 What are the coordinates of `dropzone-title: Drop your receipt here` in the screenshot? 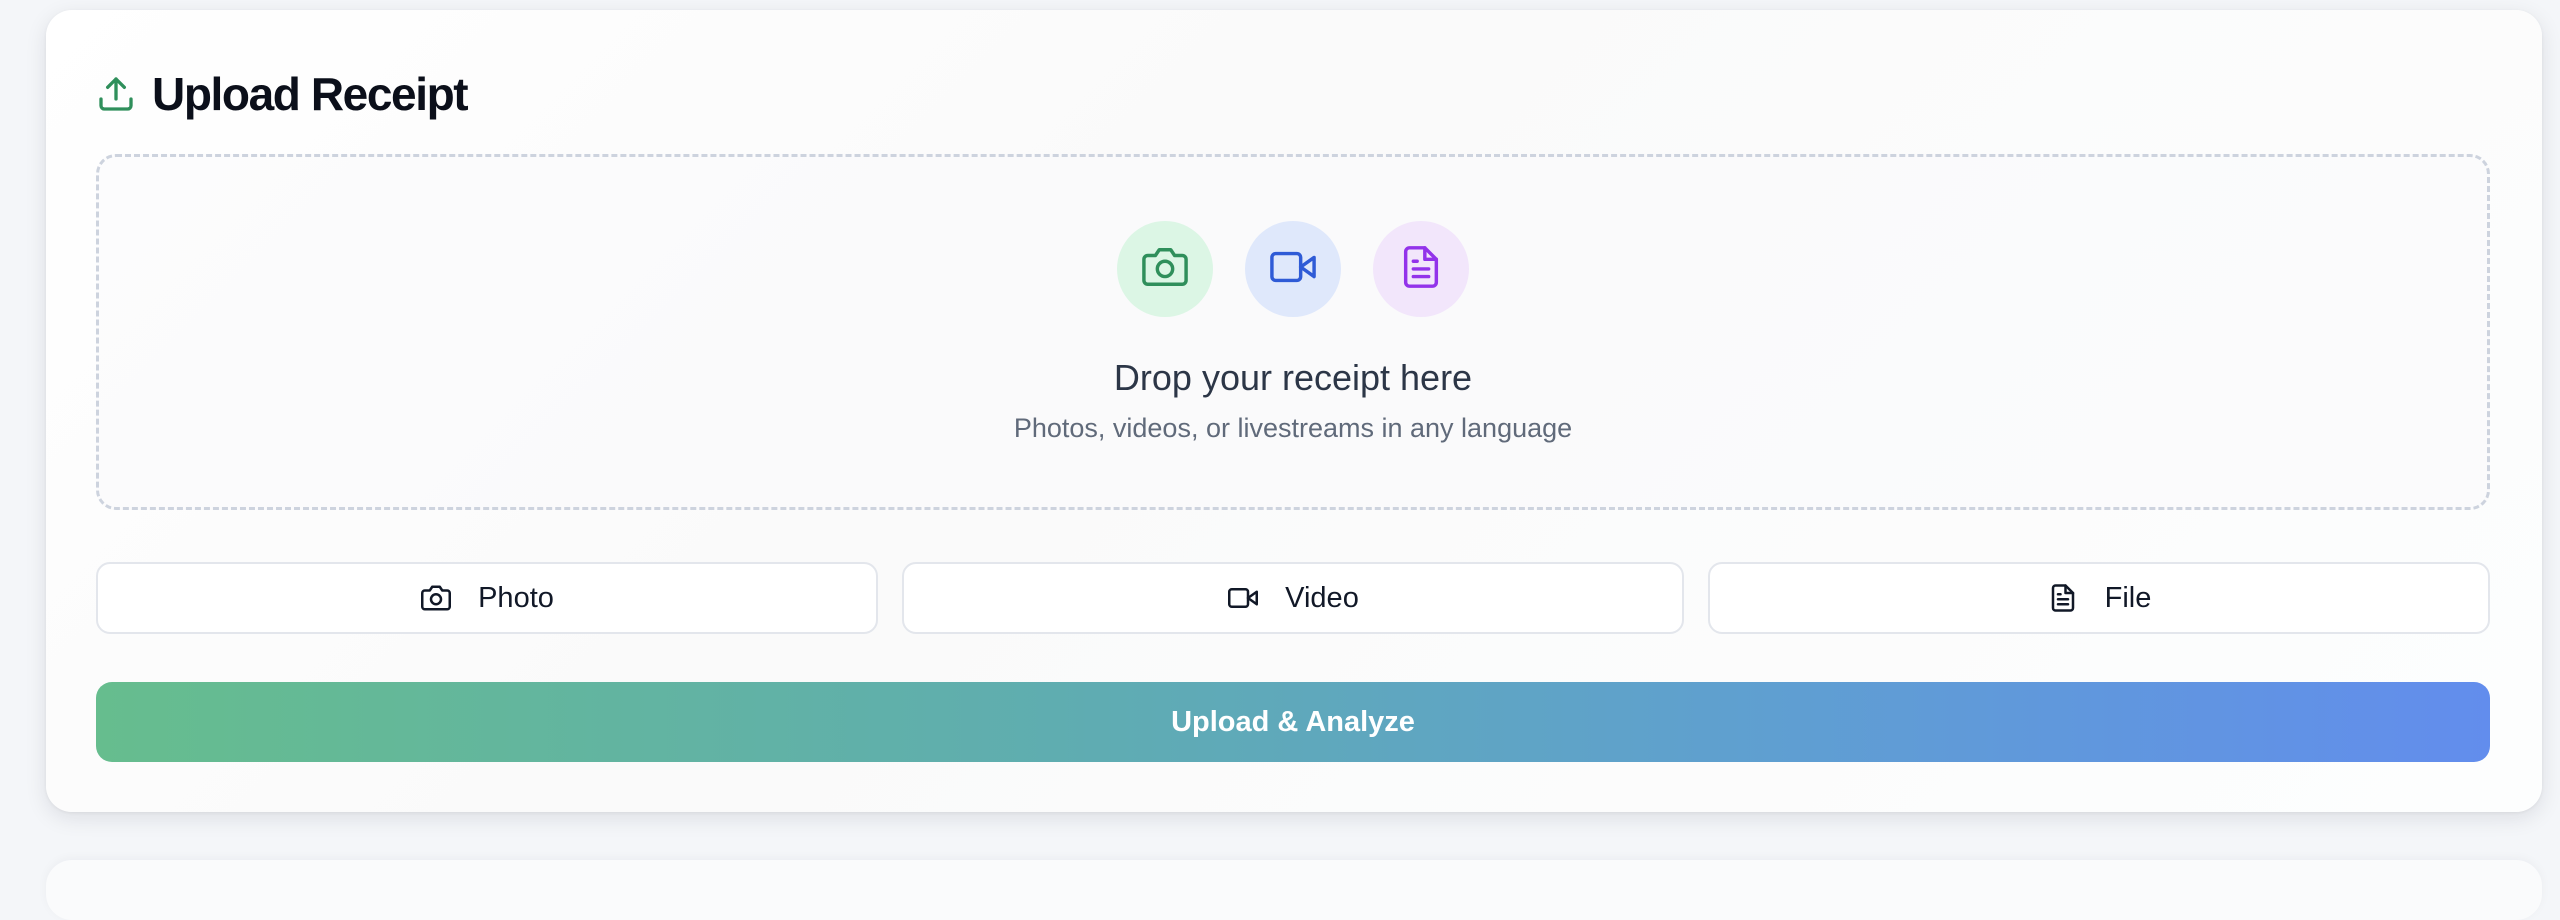 It's located at (1293, 377).